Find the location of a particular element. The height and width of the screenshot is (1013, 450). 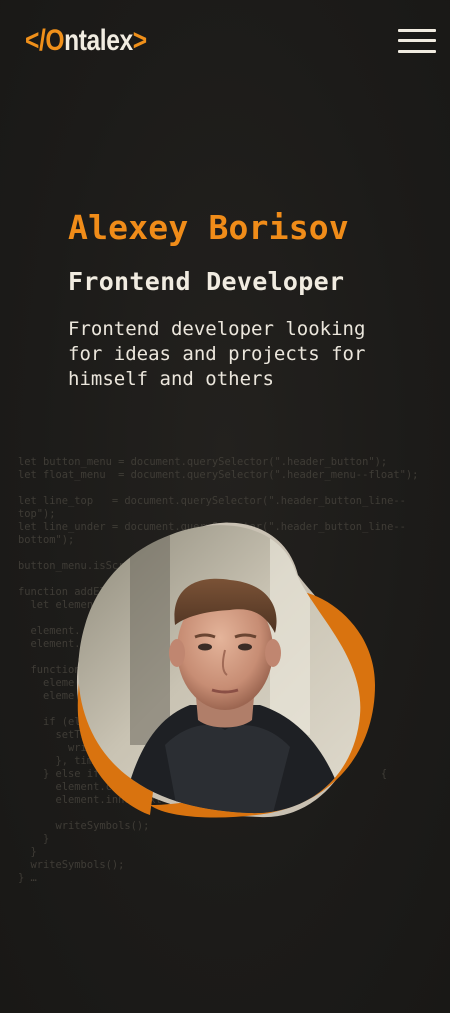

logo: </Ontalex> is located at coordinates (86, 41).